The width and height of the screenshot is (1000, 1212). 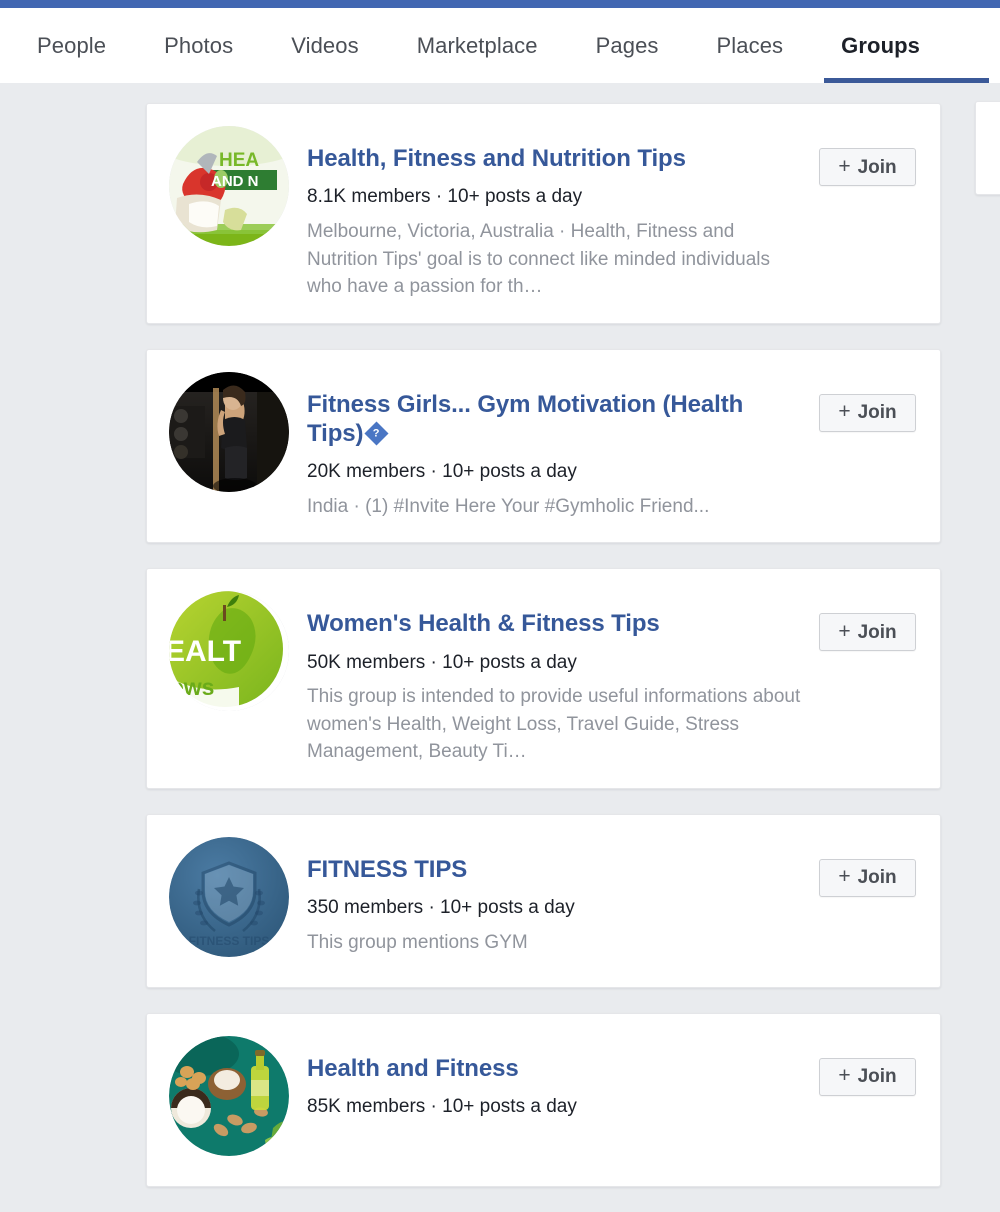 What do you see at coordinates (239, 160) in the screenshot?
I see `svg-text: HEA` at bounding box center [239, 160].